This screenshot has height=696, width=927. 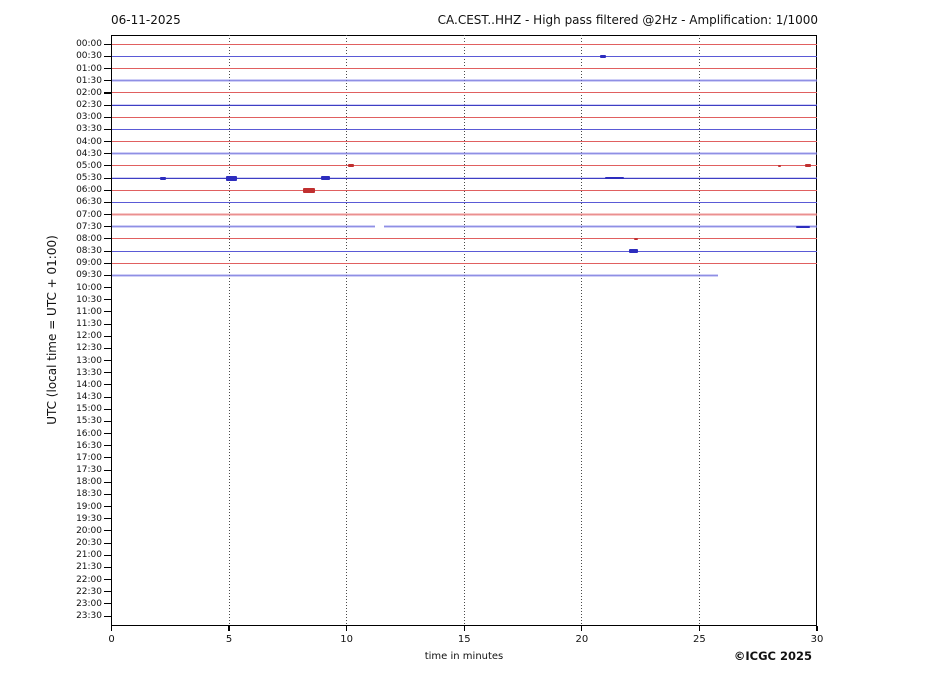 What do you see at coordinates (89, 360) in the screenshot?
I see `y-tick-label: 13:00` at bounding box center [89, 360].